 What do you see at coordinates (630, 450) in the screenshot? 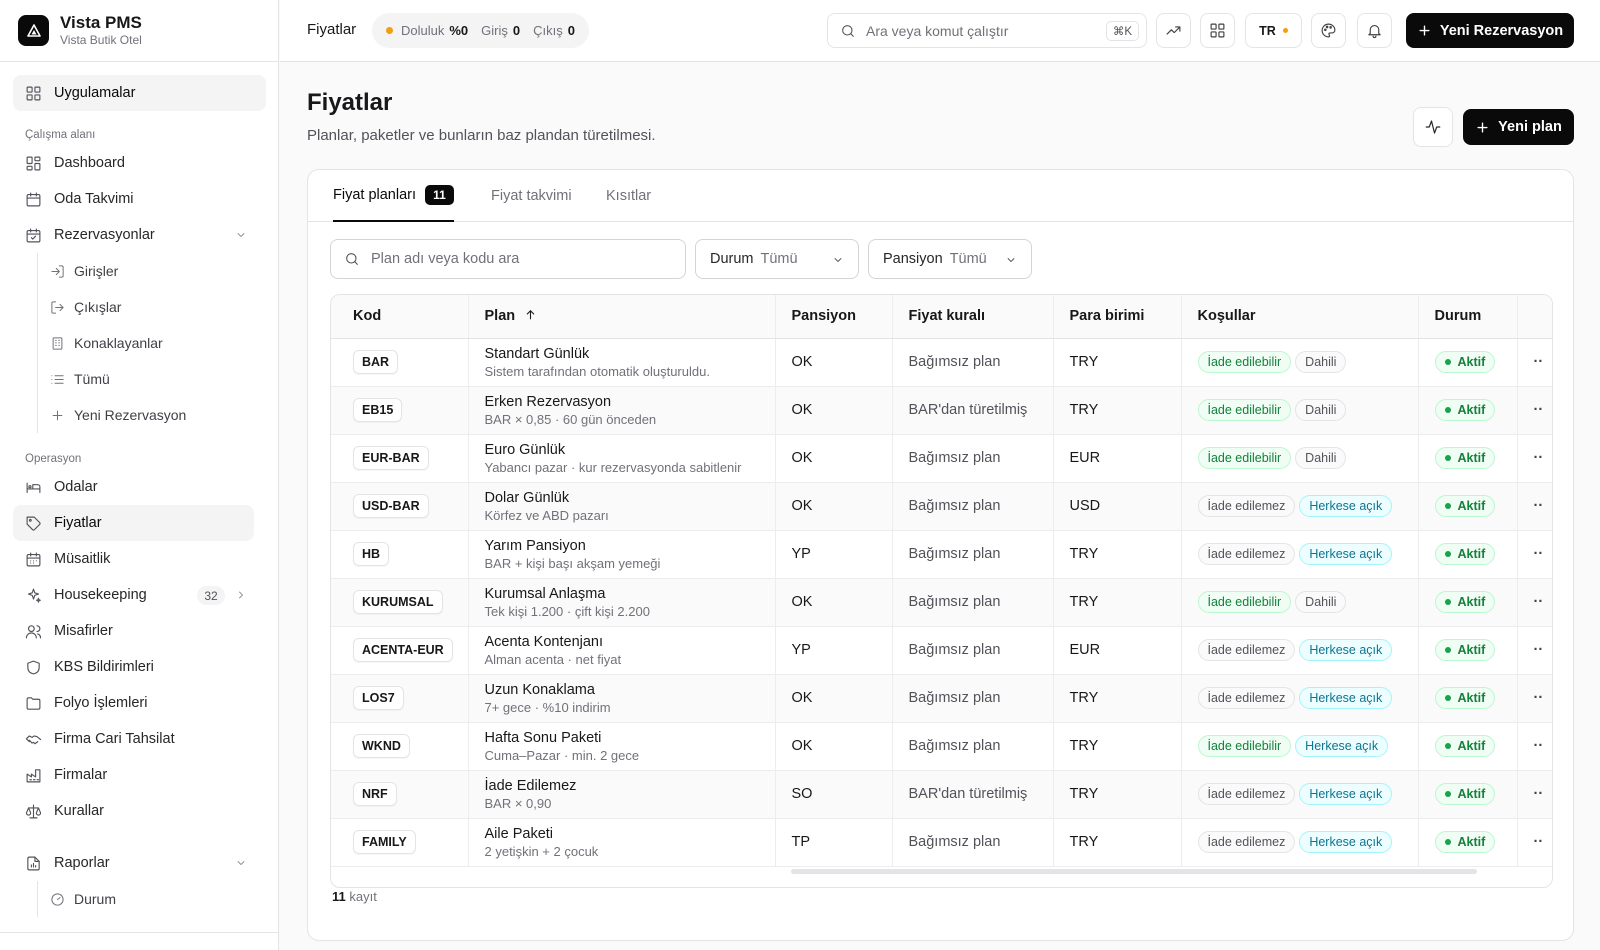
I see `plan-name: Euro Günlük` at bounding box center [630, 450].